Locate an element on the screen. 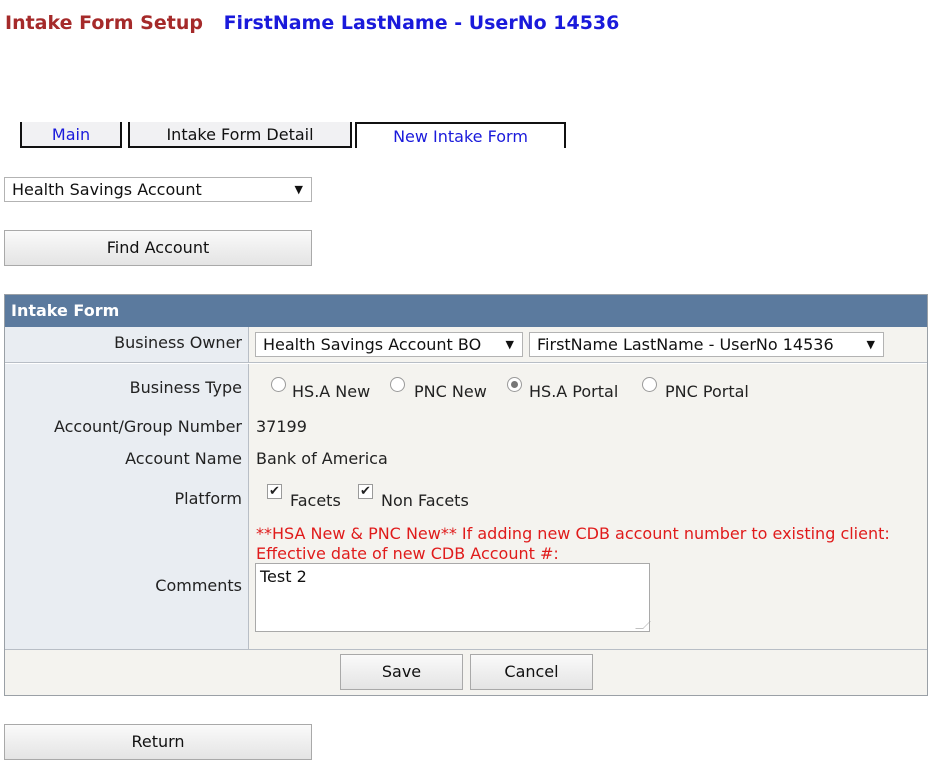 This screenshot has width=936, height=765. checkbox-facets: ✔ is located at coordinates (274, 491).